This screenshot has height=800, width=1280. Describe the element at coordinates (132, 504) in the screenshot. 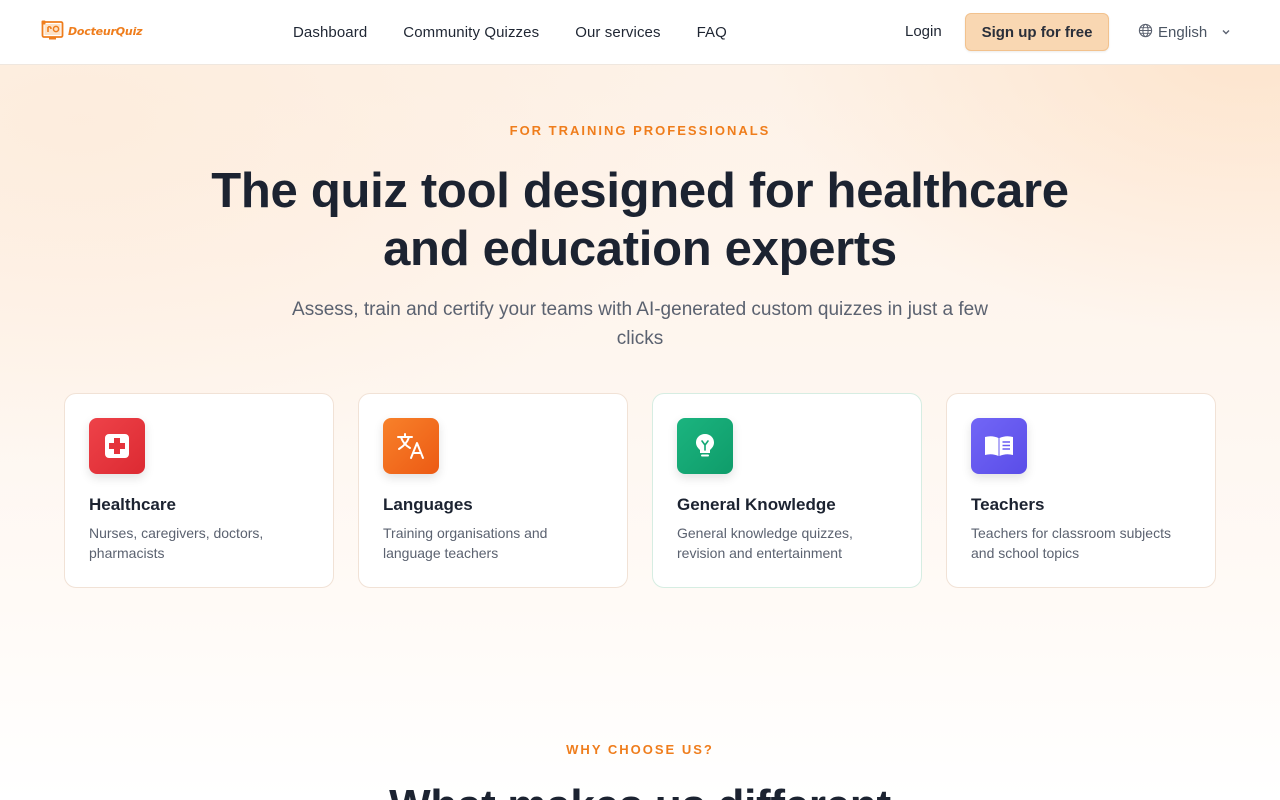

I see `card-title: Healthcare` at that location.